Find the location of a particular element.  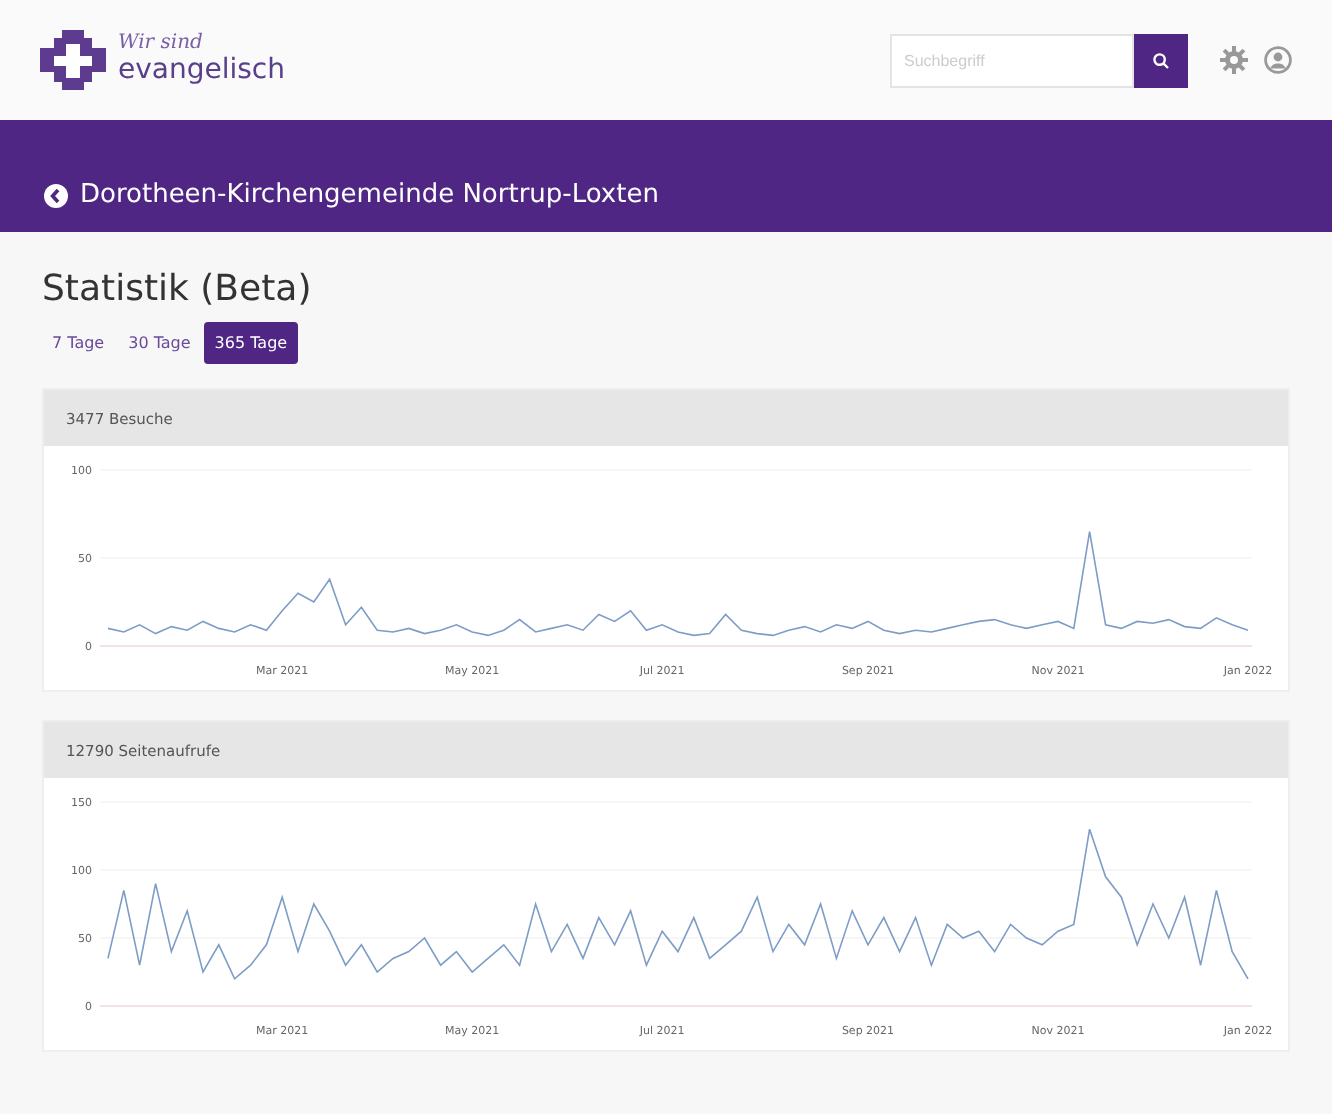

search-button is located at coordinates (1161, 60).